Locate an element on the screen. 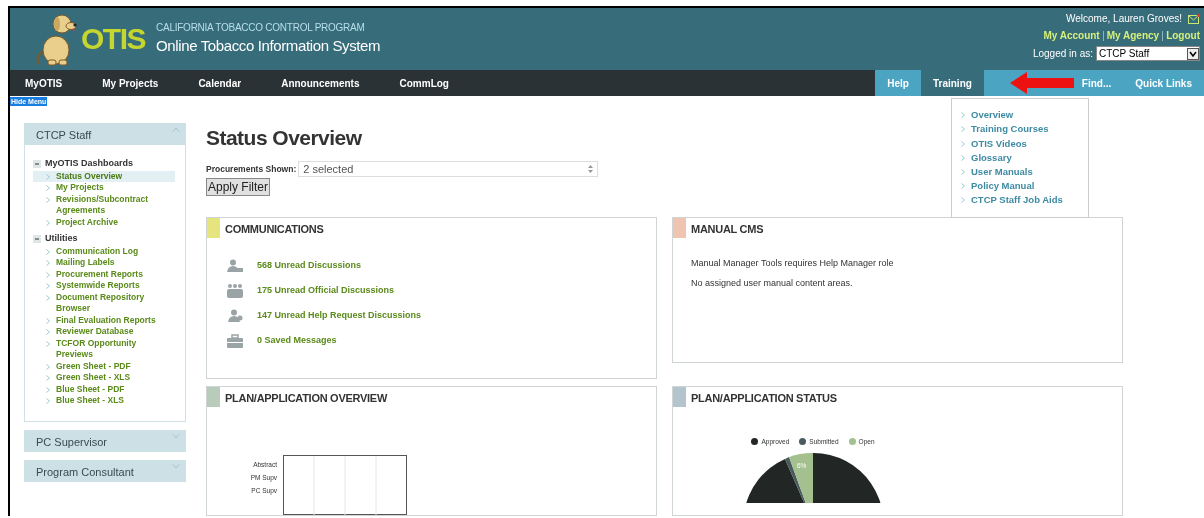 The image size is (1204, 518). nav-tab: Training is located at coordinates (952, 83).